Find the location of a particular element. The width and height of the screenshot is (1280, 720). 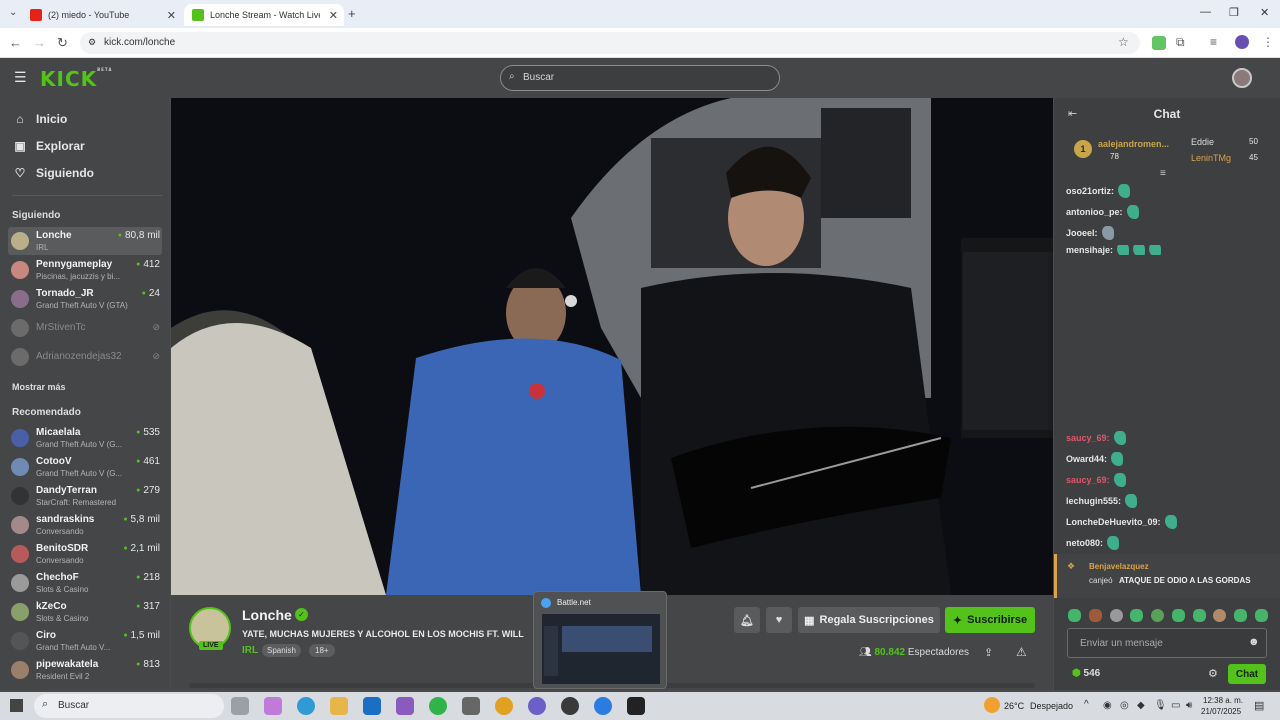

subscribe-button: ✦ Suscribirse is located at coordinates (990, 620).